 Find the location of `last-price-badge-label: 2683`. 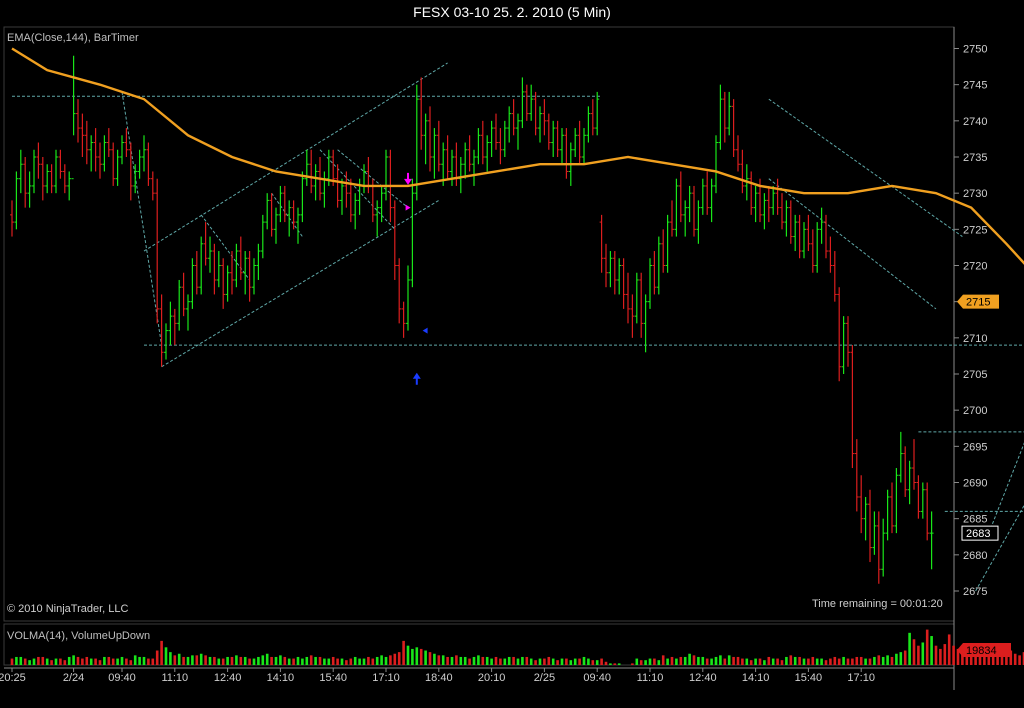

last-price-badge-label: 2683 is located at coordinates (978, 534).